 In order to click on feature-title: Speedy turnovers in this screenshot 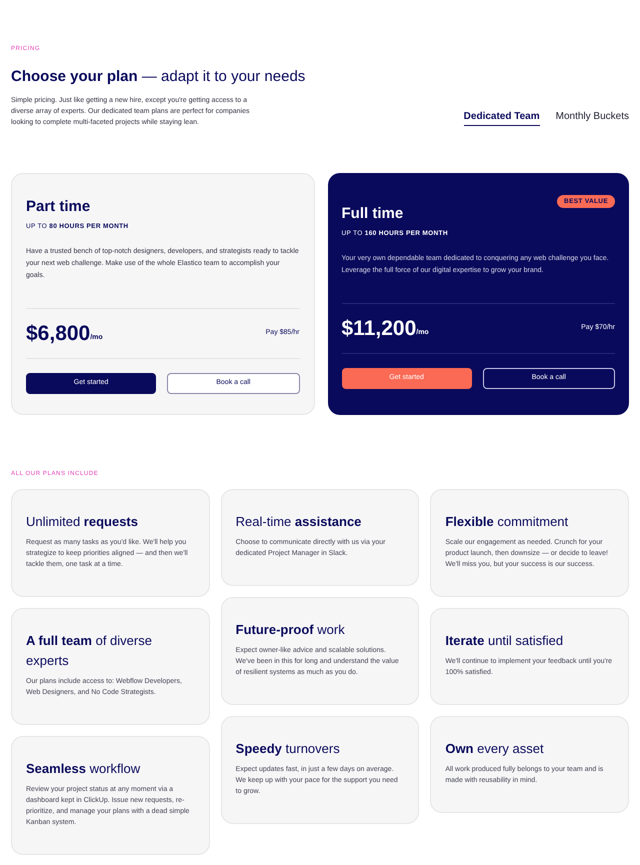, I will do `click(288, 749)`.